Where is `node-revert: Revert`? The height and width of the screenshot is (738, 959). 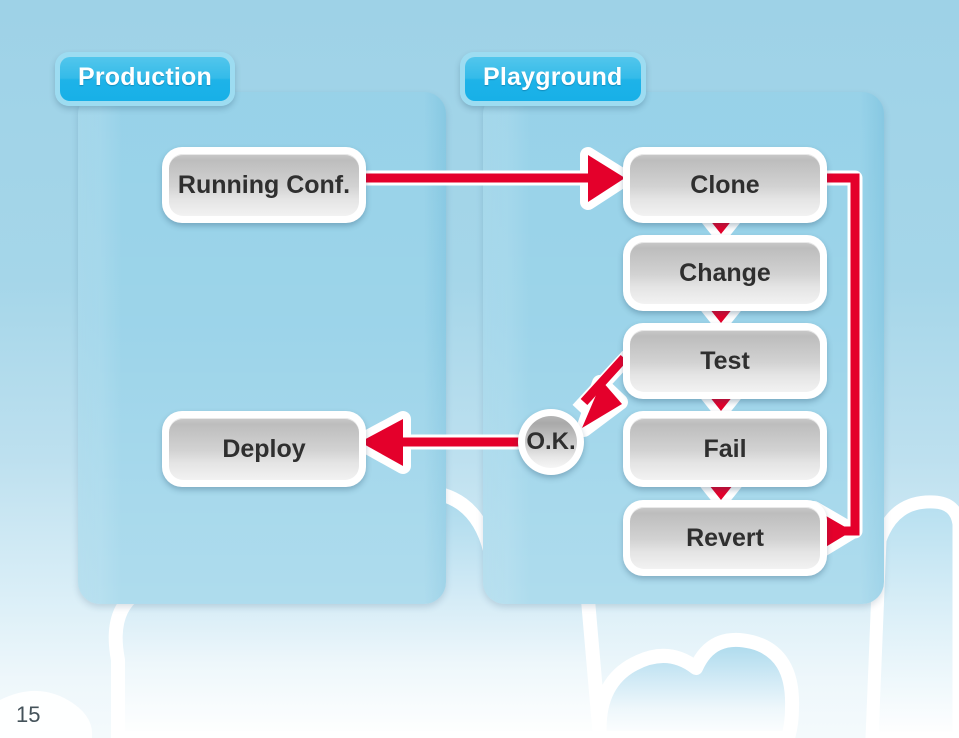
node-revert: Revert is located at coordinates (725, 538).